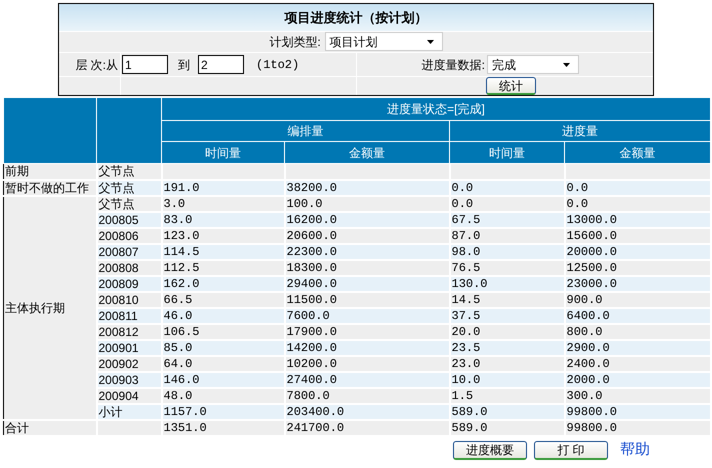 The height and width of the screenshot is (468, 712). I want to click on header-cell: 进度量状态=[完成], so click(436, 109).